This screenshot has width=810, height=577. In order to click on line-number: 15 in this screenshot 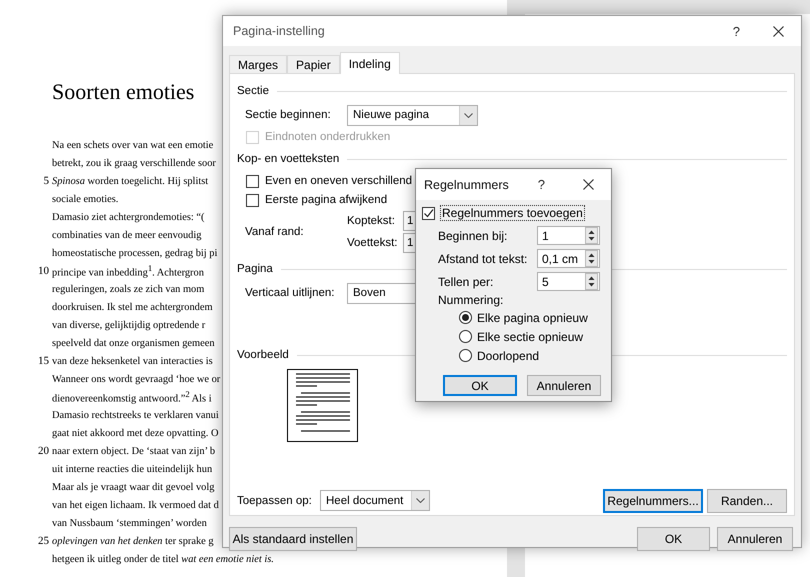, I will do `click(43, 361)`.